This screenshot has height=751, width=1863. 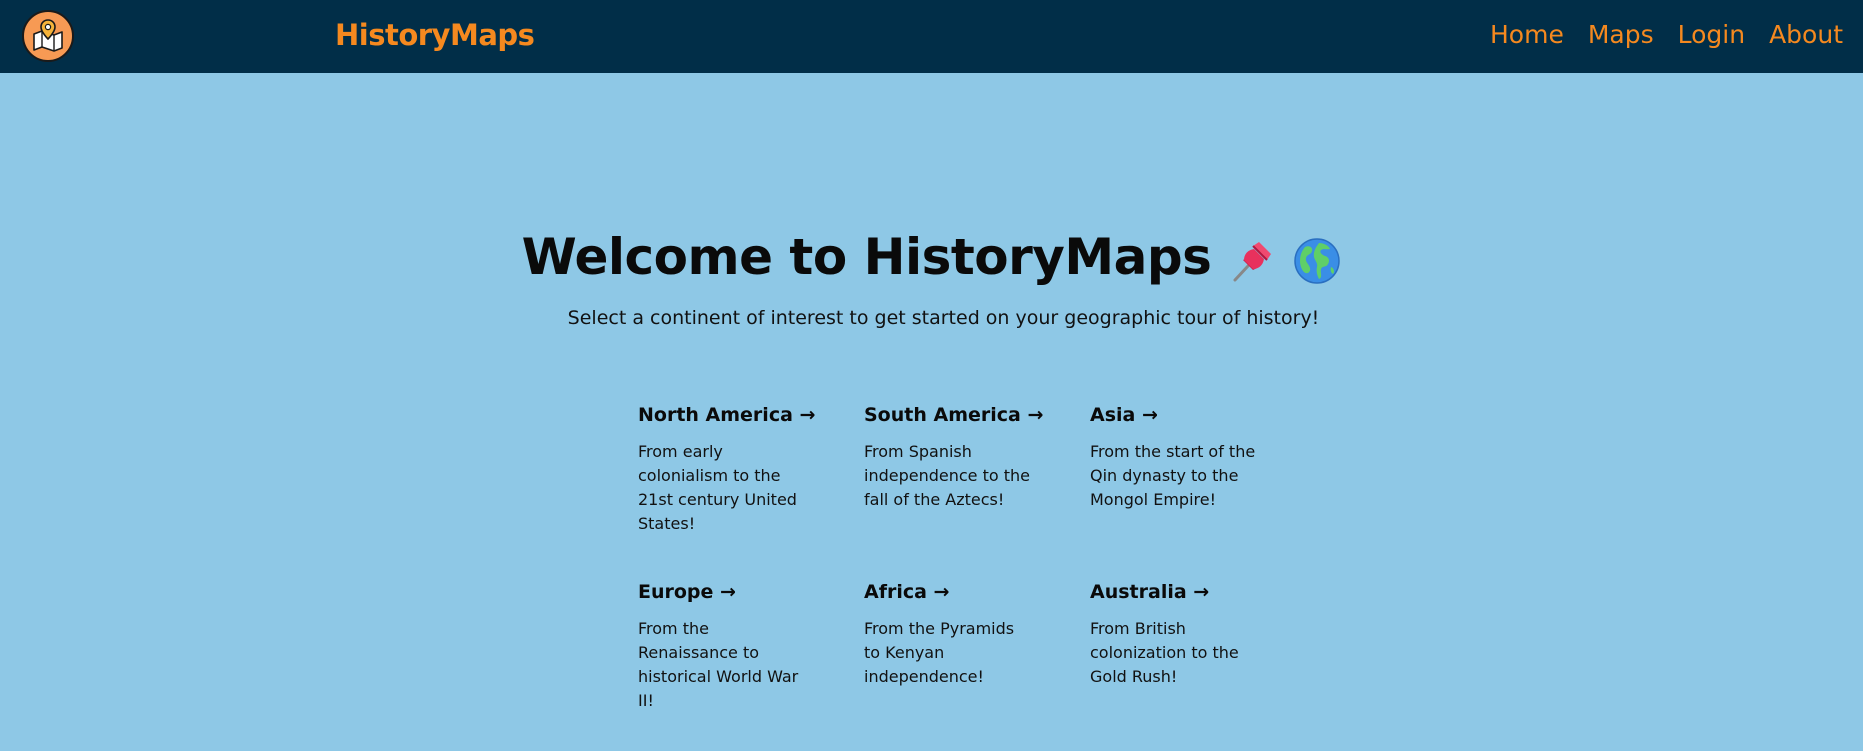 I want to click on brand-name: HistoryMaps, so click(x=435, y=35).